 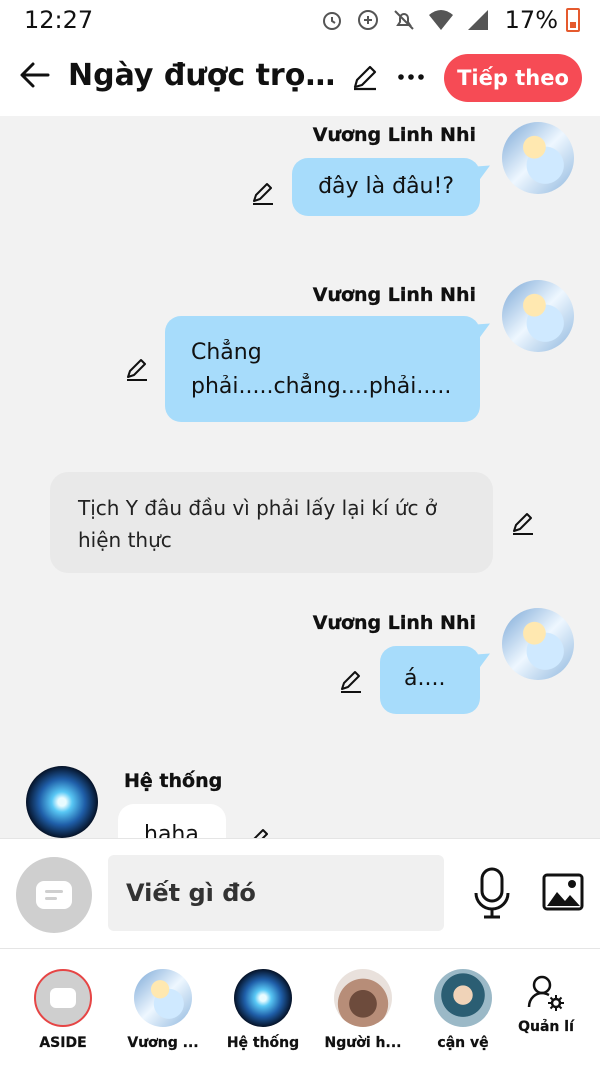 I want to click on character-aside: ASIDE, so click(x=63, y=1010).